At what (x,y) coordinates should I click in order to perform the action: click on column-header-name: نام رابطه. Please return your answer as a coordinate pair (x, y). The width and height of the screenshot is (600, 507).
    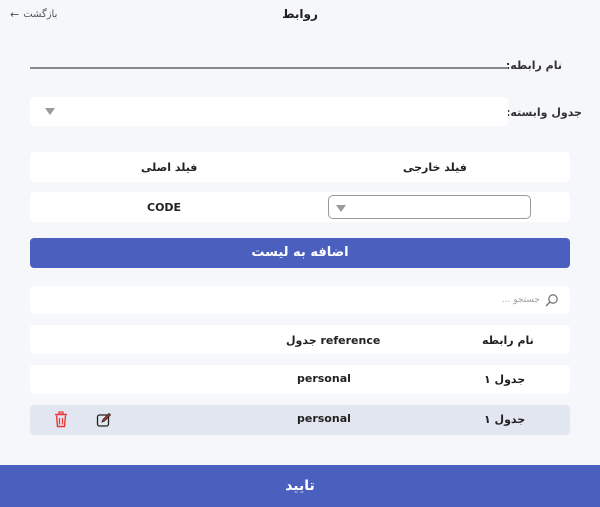
    Looking at the image, I should click on (508, 340).